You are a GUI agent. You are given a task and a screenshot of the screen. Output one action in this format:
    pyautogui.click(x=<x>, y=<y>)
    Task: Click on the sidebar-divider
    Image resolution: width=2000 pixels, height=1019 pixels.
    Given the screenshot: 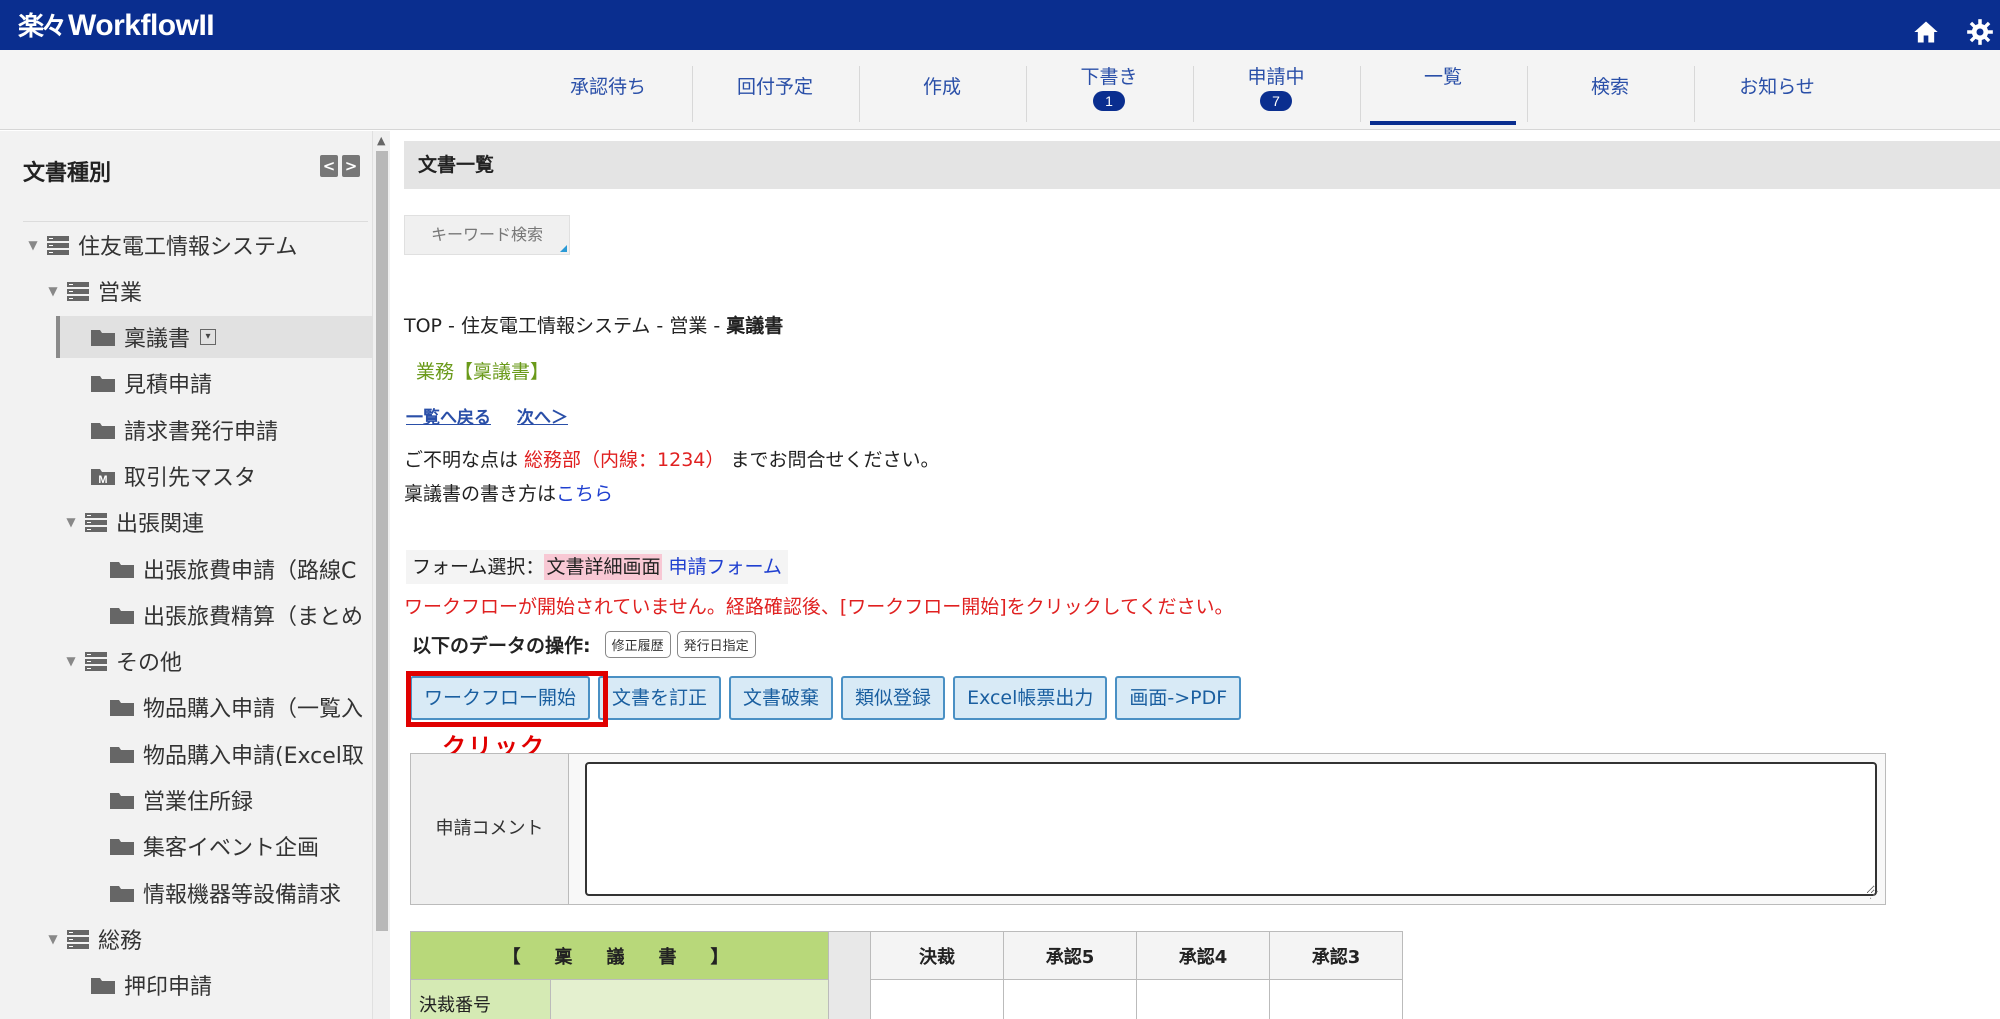 What is the action you would take?
    pyautogui.click(x=195, y=221)
    